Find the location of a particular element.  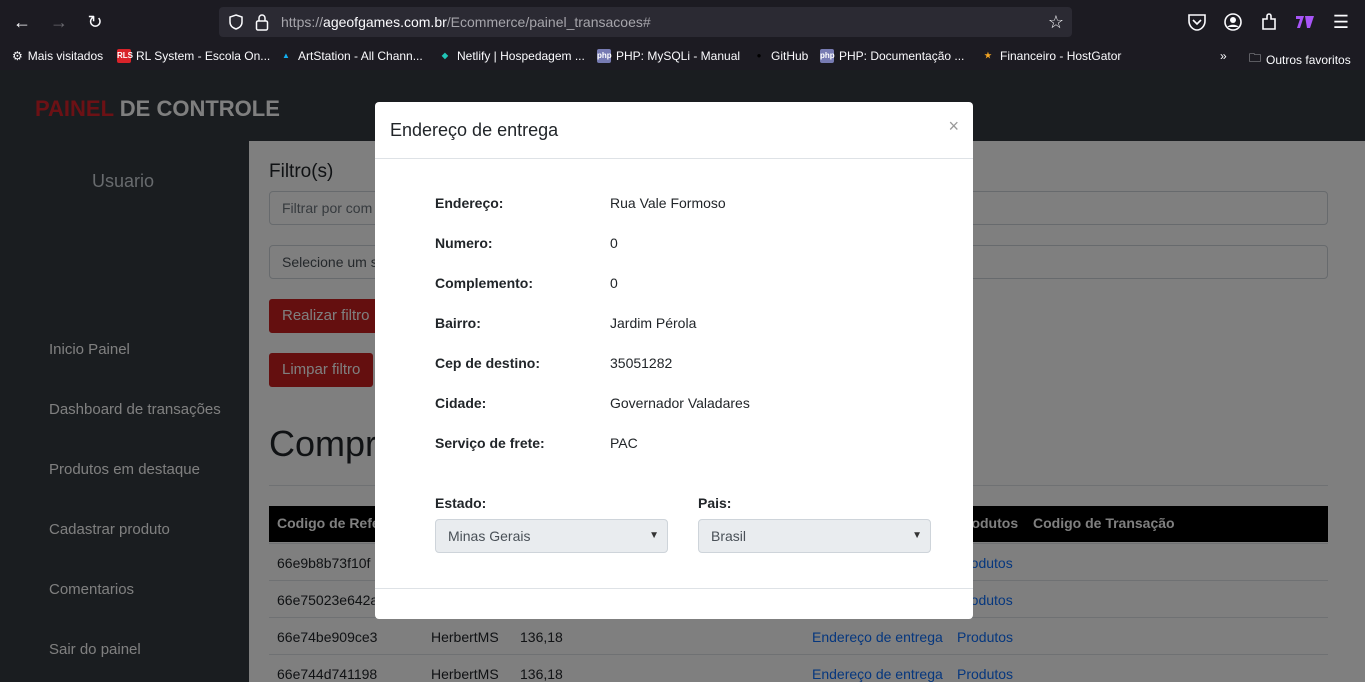

shield-icon is located at coordinates (236, 22).